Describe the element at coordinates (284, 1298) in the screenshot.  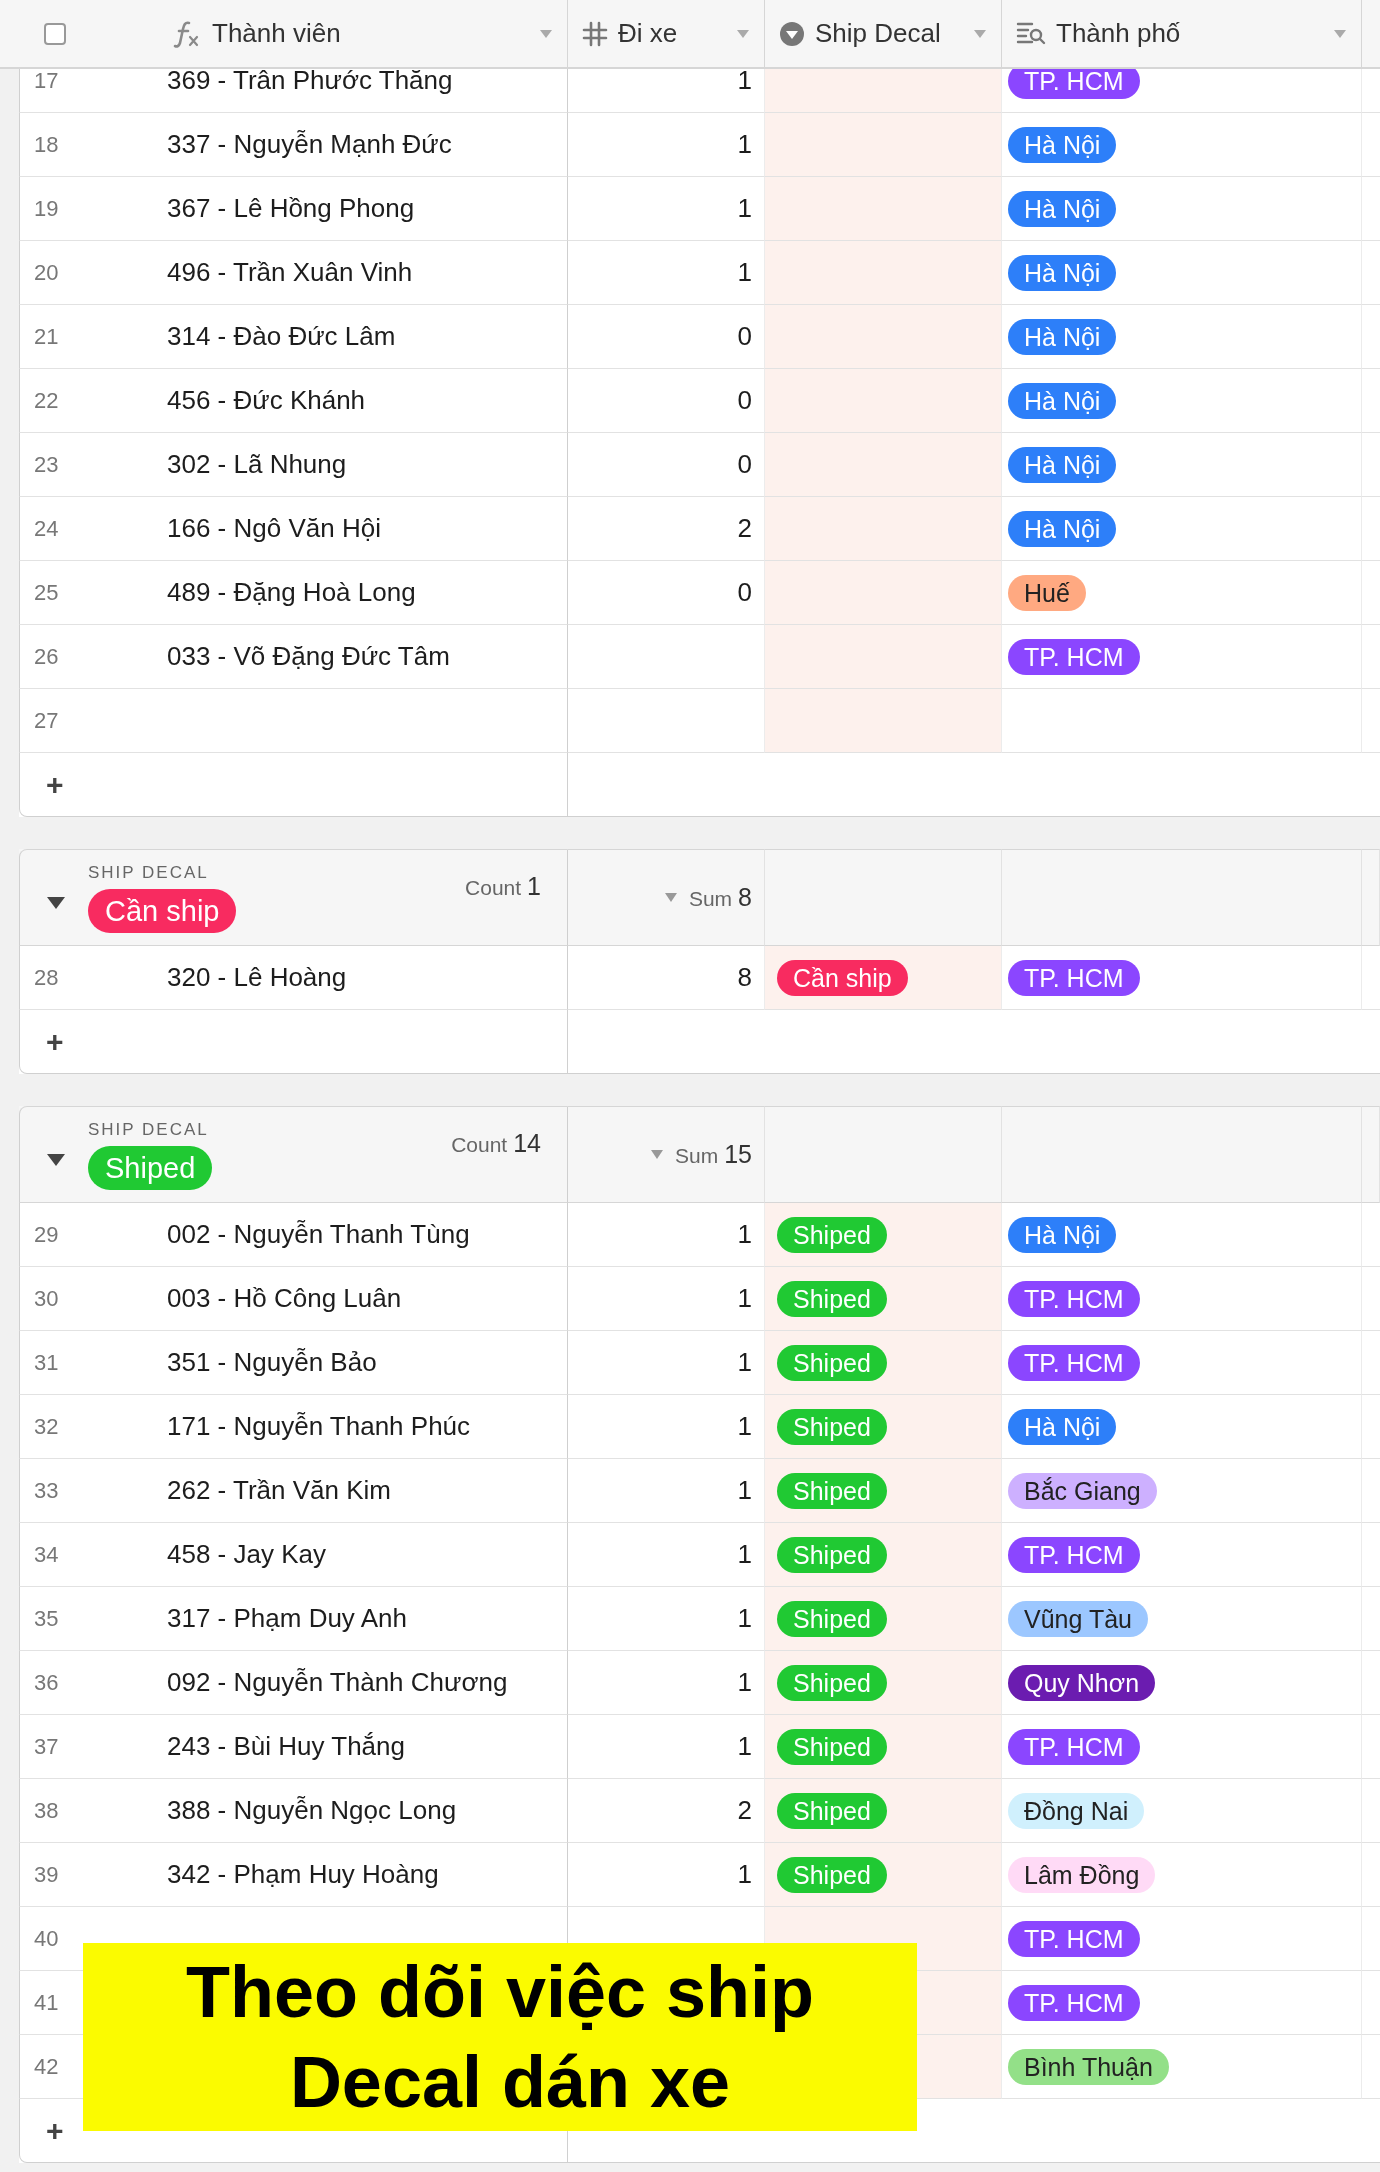
I see `member-name: 003 - Hồ Công Luân` at that location.